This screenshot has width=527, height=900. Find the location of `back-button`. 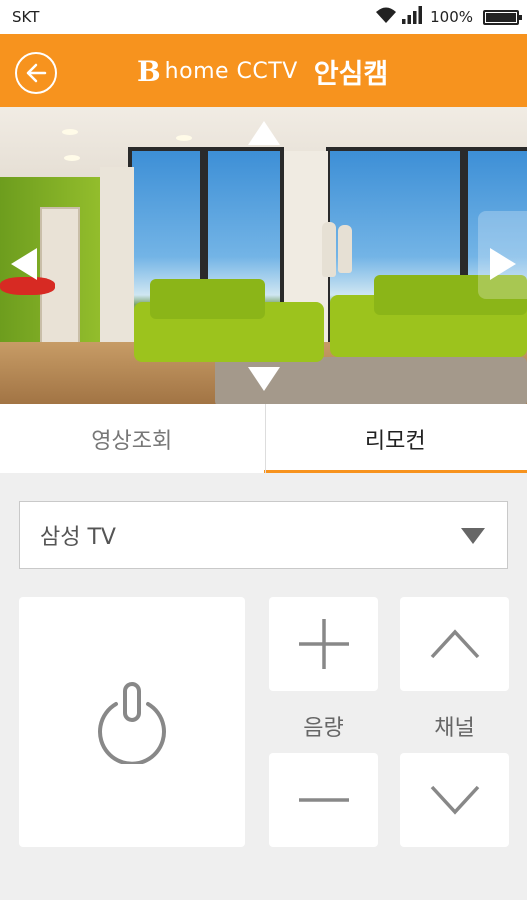

back-button is located at coordinates (36, 73).